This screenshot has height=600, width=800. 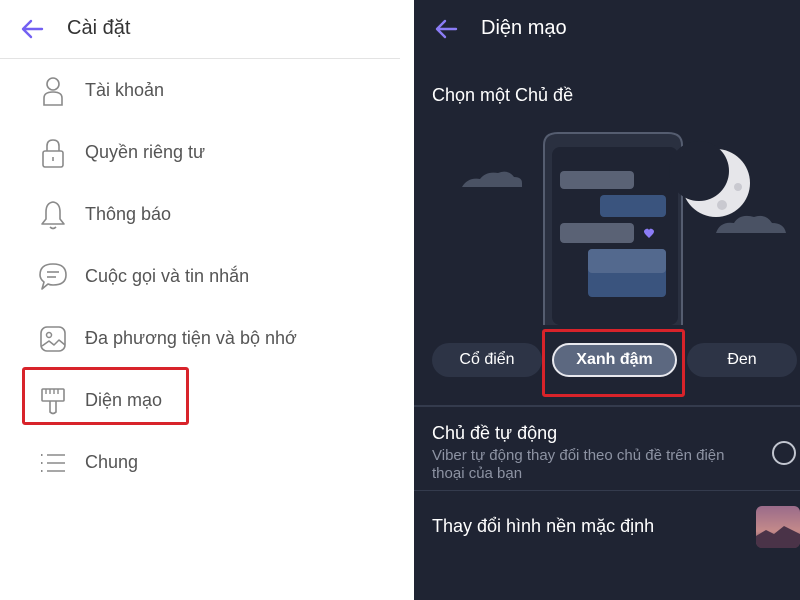 What do you see at coordinates (207, 153) in the screenshot?
I see `menu-item-privacy: Quyền riêng tư` at bounding box center [207, 153].